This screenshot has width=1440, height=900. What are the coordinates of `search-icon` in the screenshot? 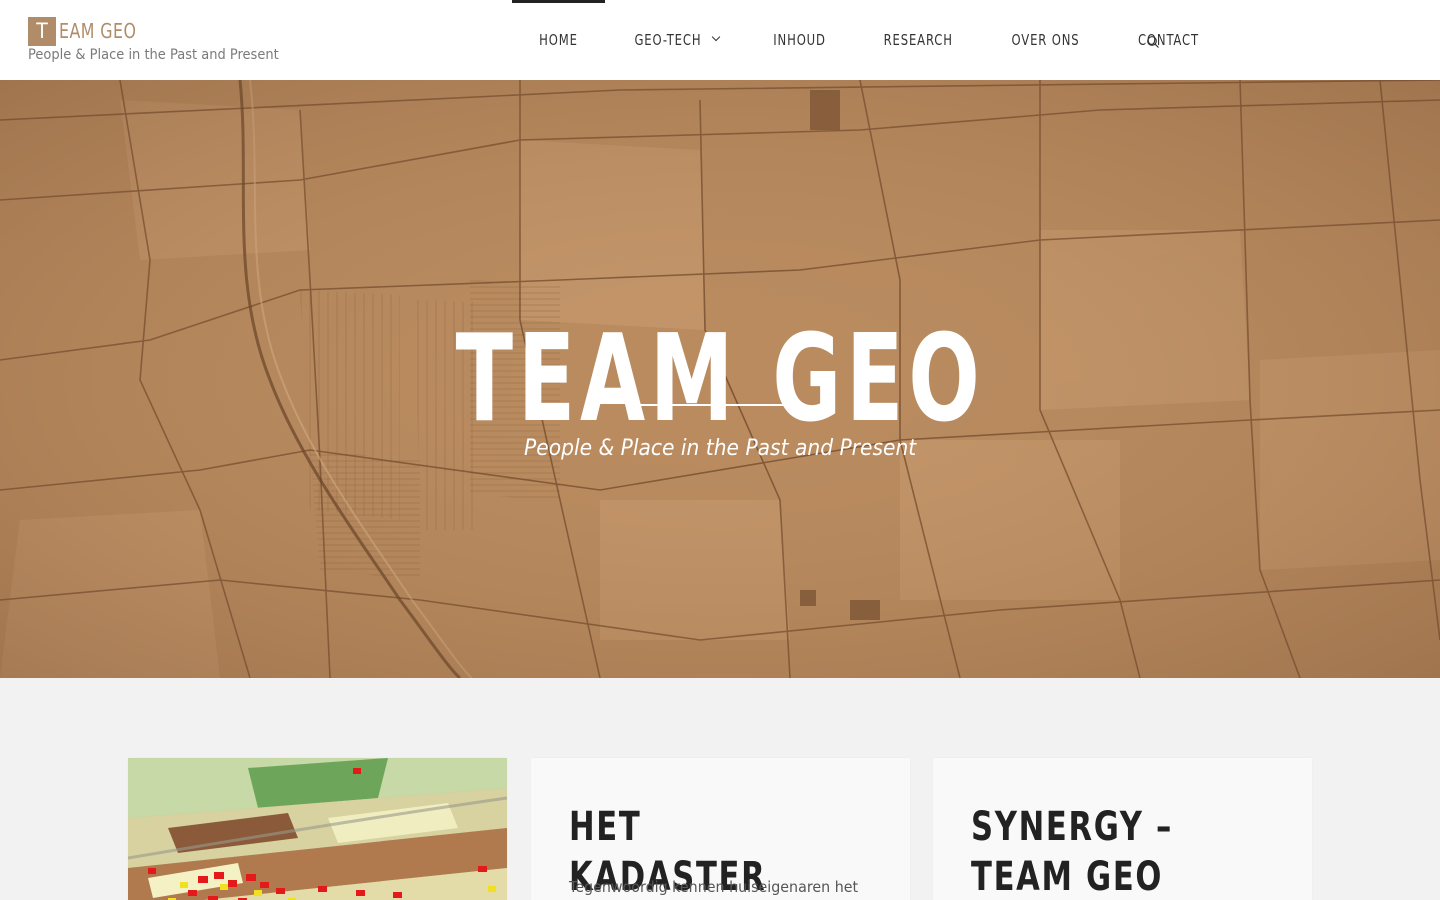 It's located at (1153, 42).